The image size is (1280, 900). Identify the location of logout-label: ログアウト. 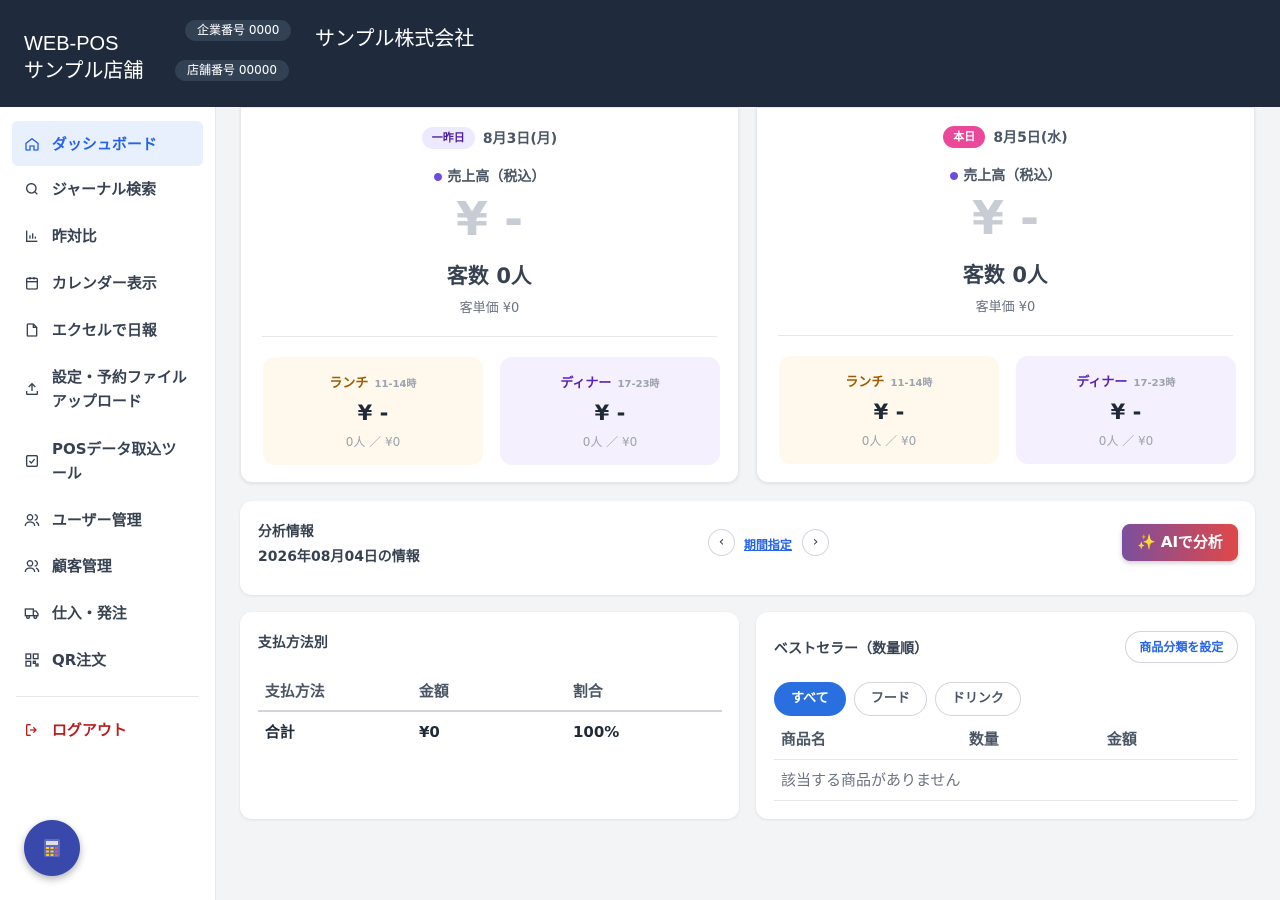
(90, 730).